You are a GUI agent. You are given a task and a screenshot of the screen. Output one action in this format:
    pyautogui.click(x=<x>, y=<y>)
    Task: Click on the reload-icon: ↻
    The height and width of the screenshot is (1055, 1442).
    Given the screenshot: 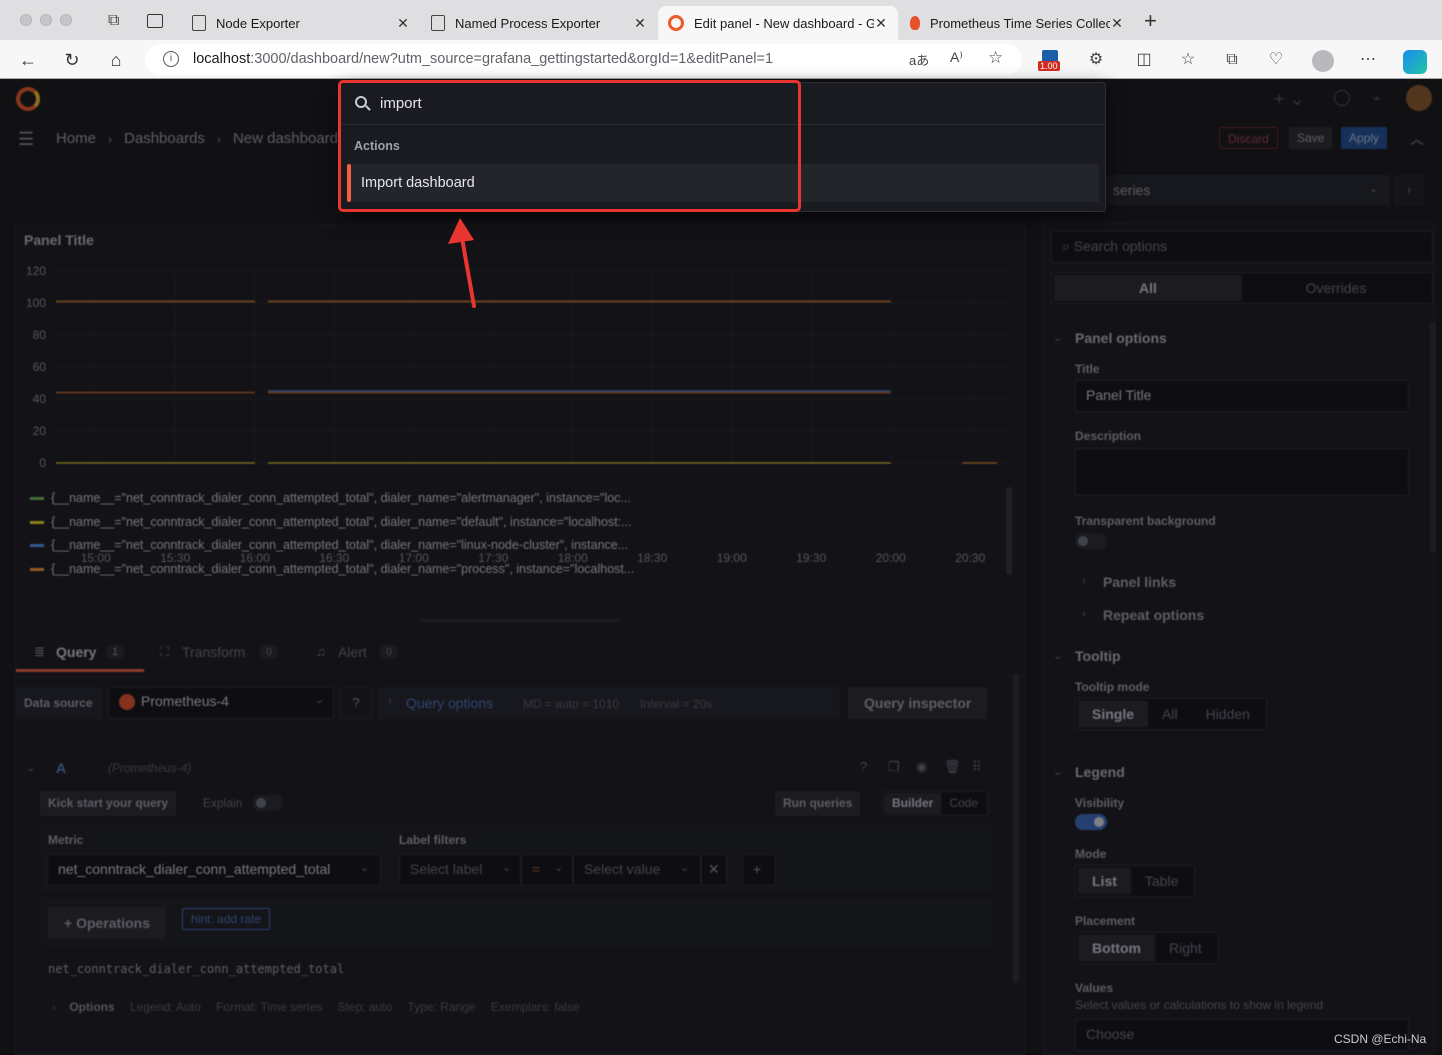 What is the action you would take?
    pyautogui.click(x=72, y=60)
    